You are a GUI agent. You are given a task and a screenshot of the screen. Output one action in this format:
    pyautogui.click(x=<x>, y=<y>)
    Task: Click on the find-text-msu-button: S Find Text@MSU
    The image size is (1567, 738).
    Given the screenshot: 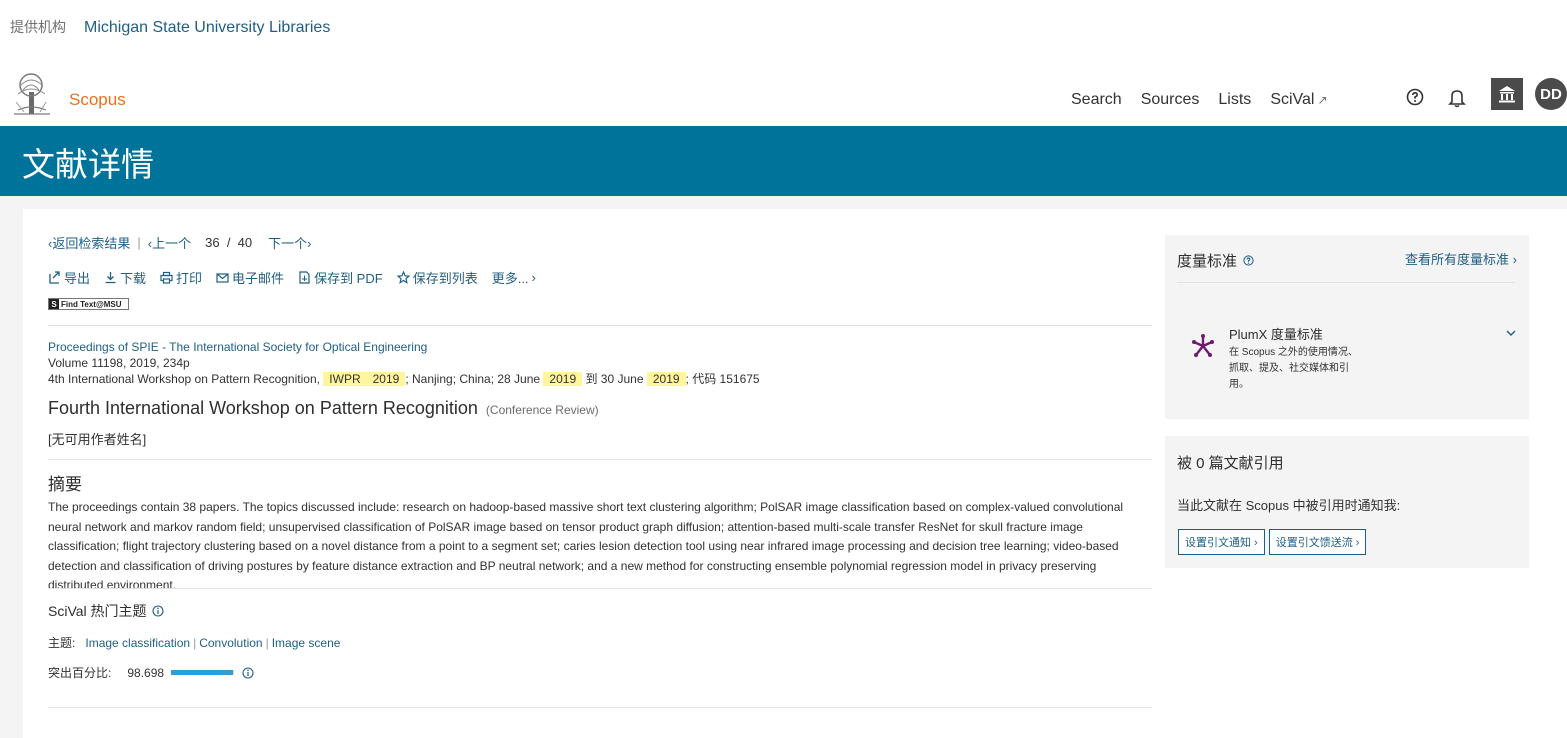 What is the action you would take?
    pyautogui.click(x=88, y=304)
    